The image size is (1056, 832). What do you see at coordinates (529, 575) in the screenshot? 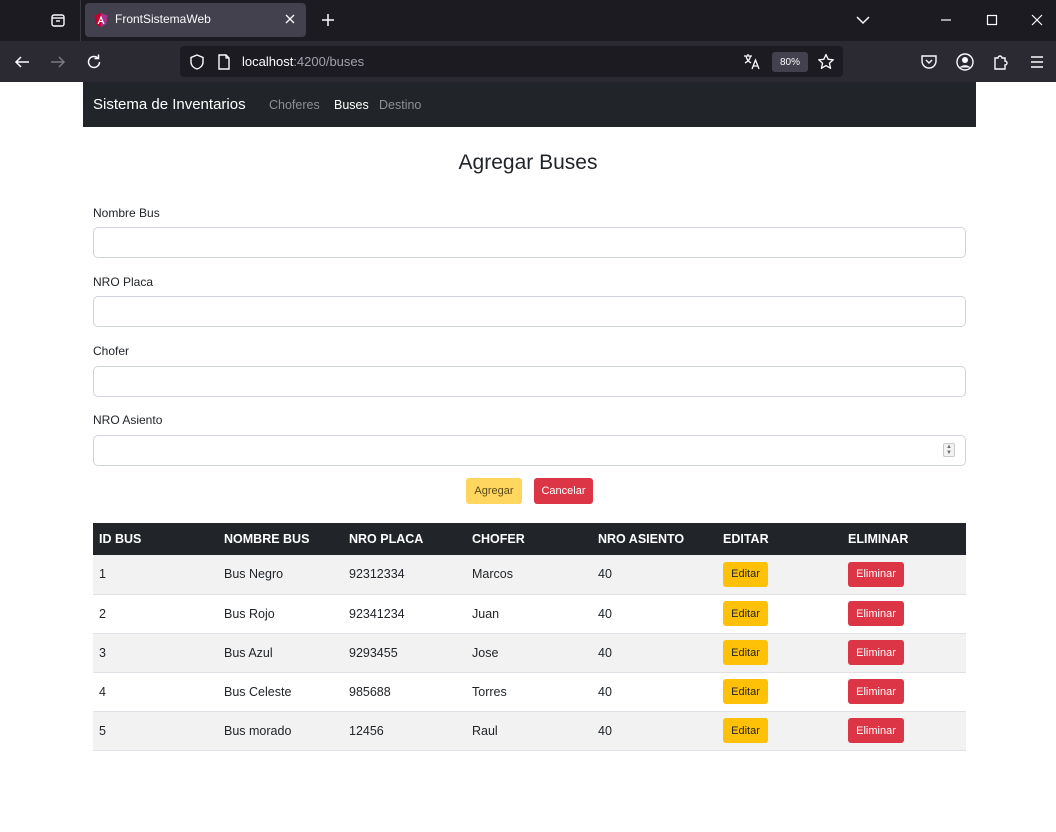
I see `cell-chofer: Marcos` at bounding box center [529, 575].